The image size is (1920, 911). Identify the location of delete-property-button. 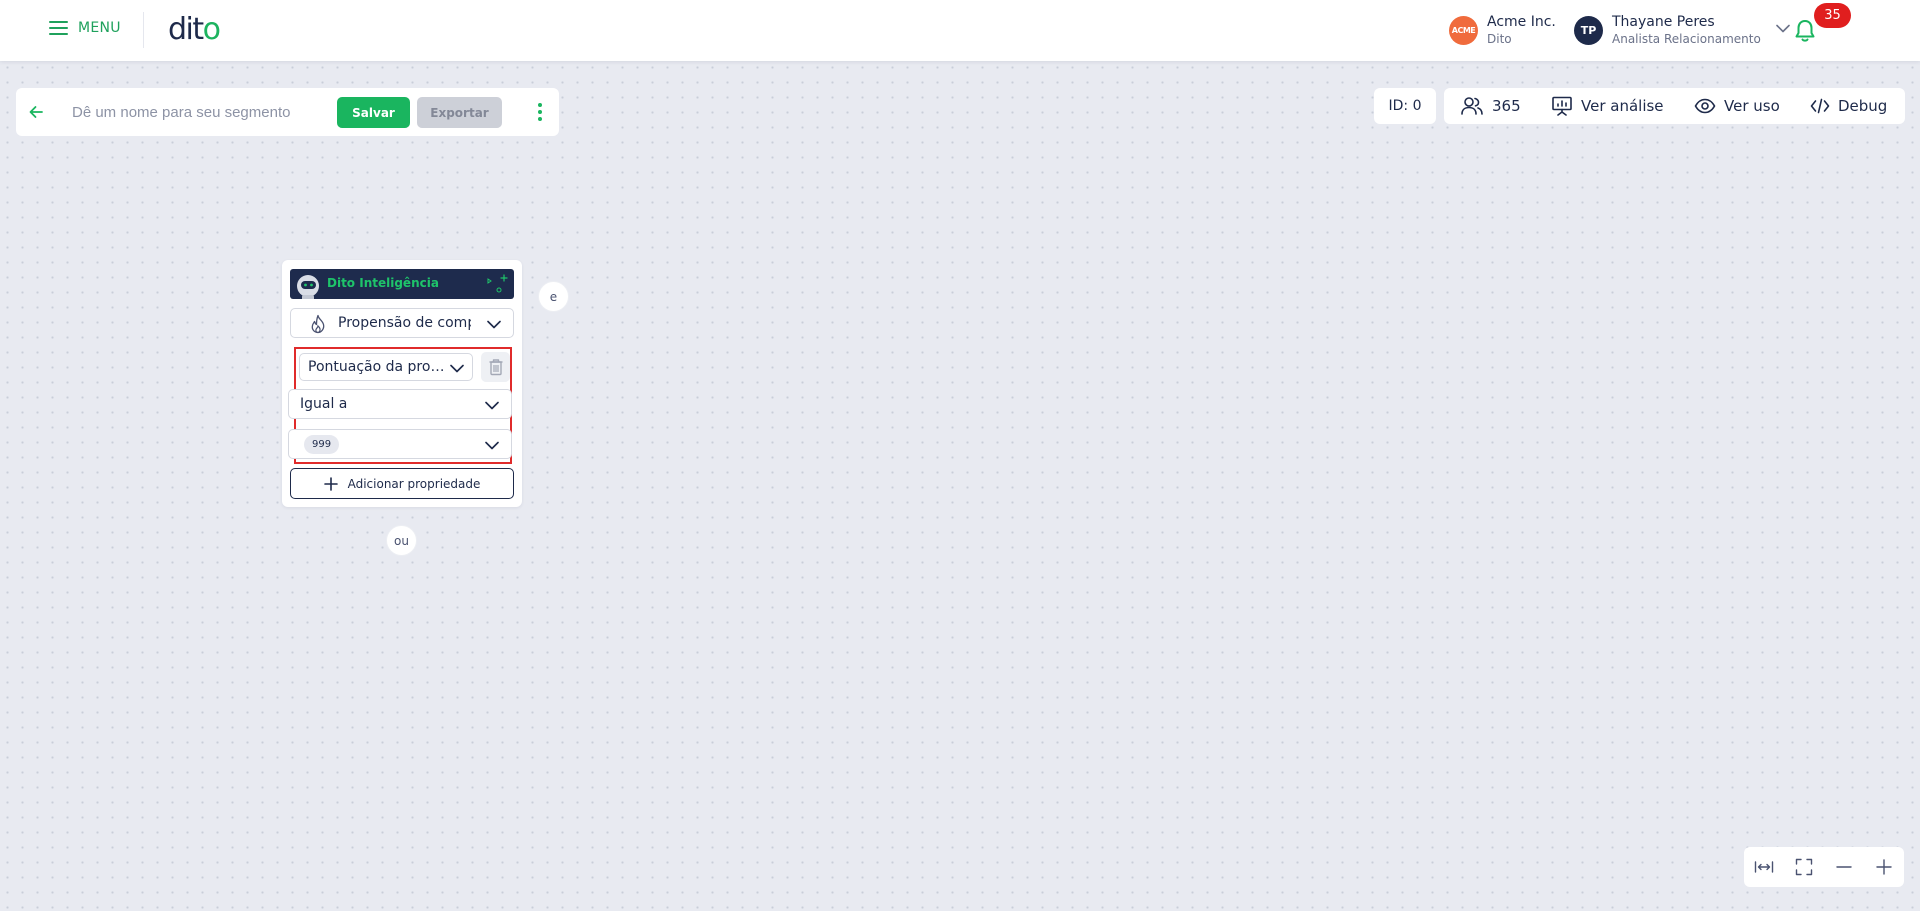
(495, 367).